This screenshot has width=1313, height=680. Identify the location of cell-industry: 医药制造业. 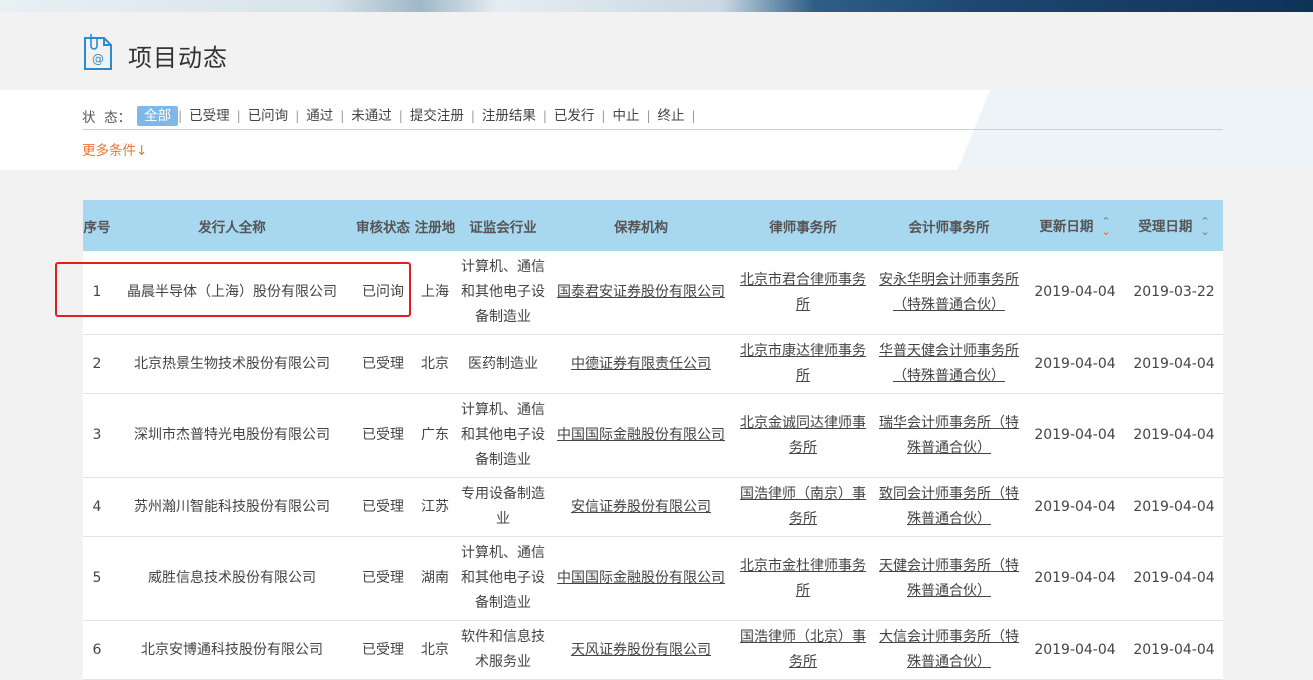
(503, 364).